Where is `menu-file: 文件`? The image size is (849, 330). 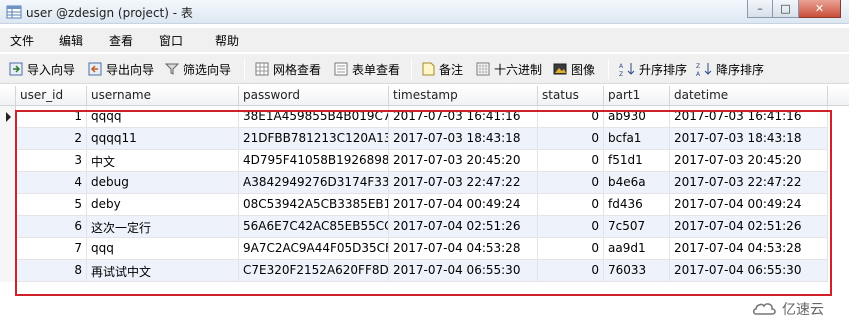
menu-file: 文件 is located at coordinates (22, 40).